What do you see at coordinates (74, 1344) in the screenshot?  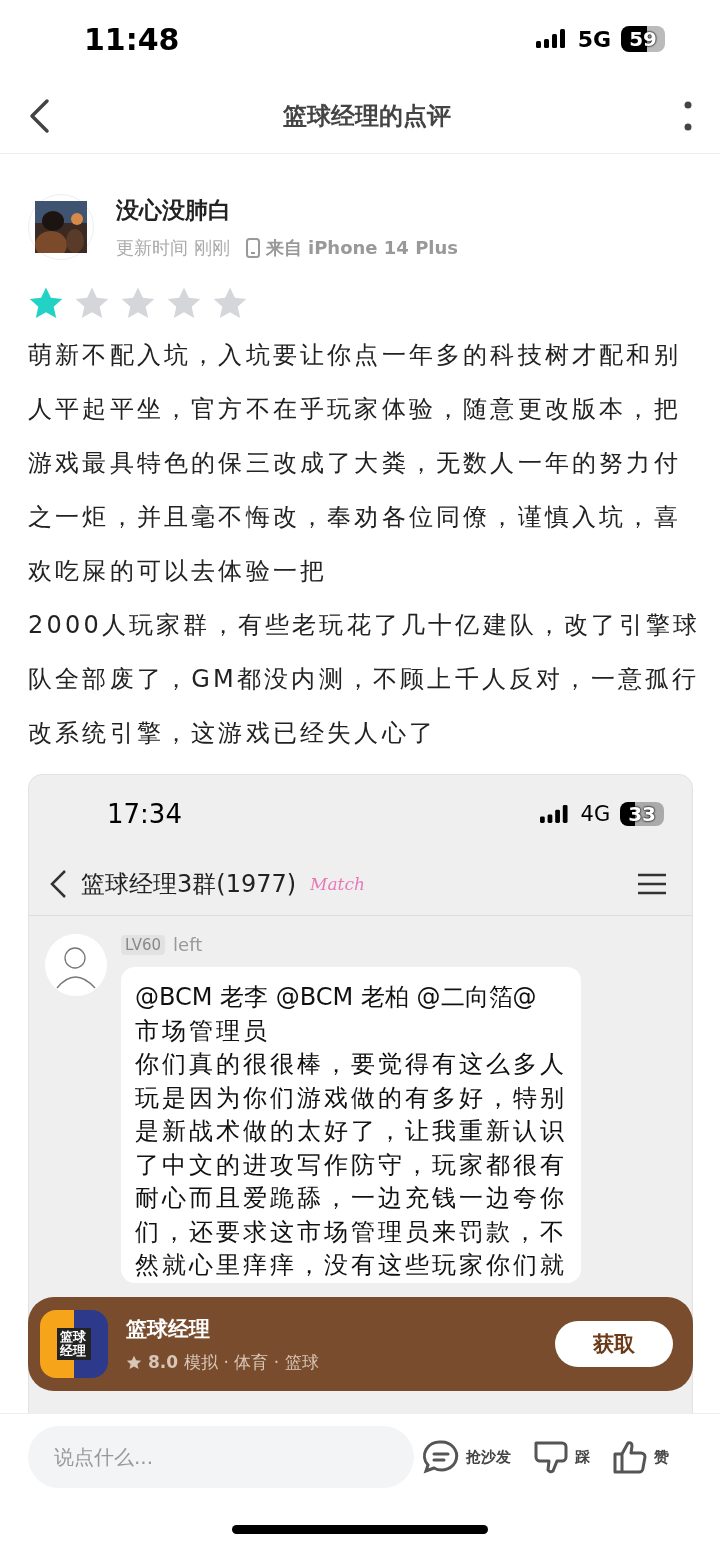 I see `app-icon: 篮球经理` at bounding box center [74, 1344].